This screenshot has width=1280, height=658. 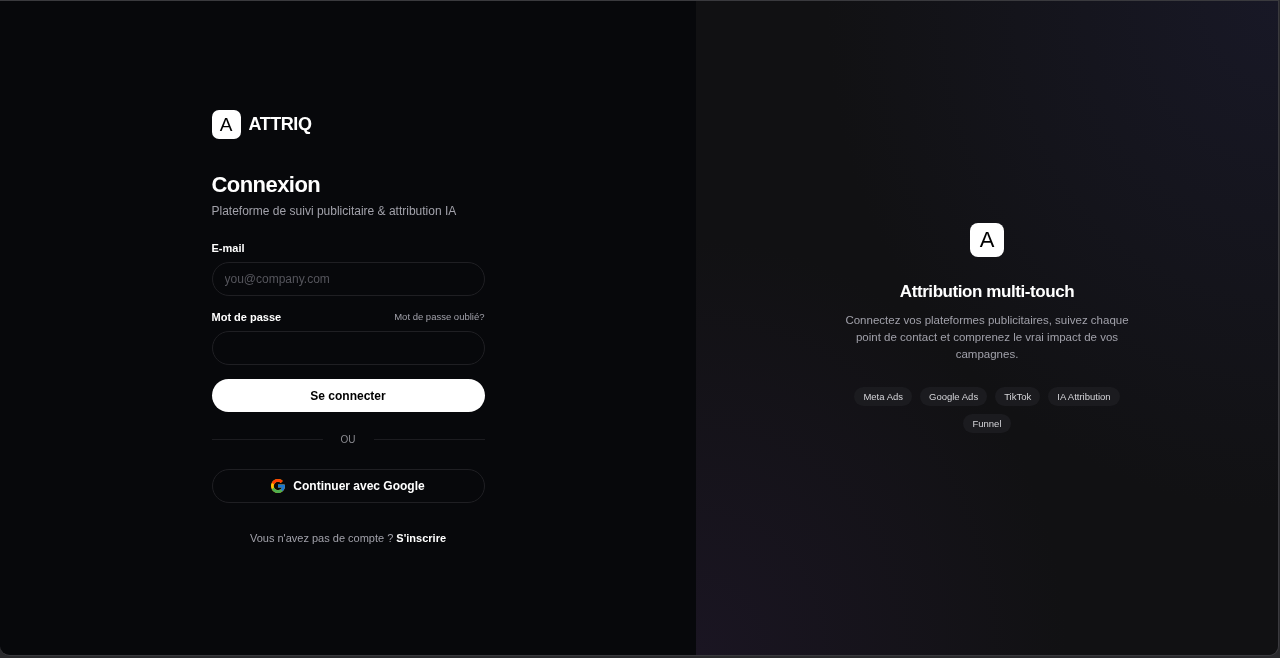 I want to click on input-field, so click(x=348, y=348).